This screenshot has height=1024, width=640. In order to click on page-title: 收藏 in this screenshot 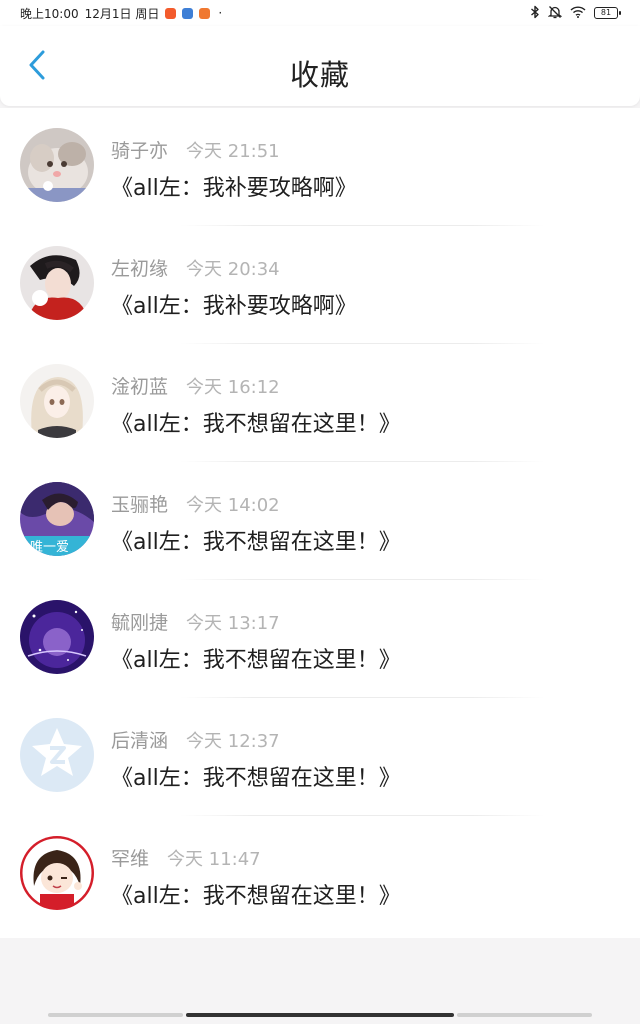, I will do `click(319, 75)`.